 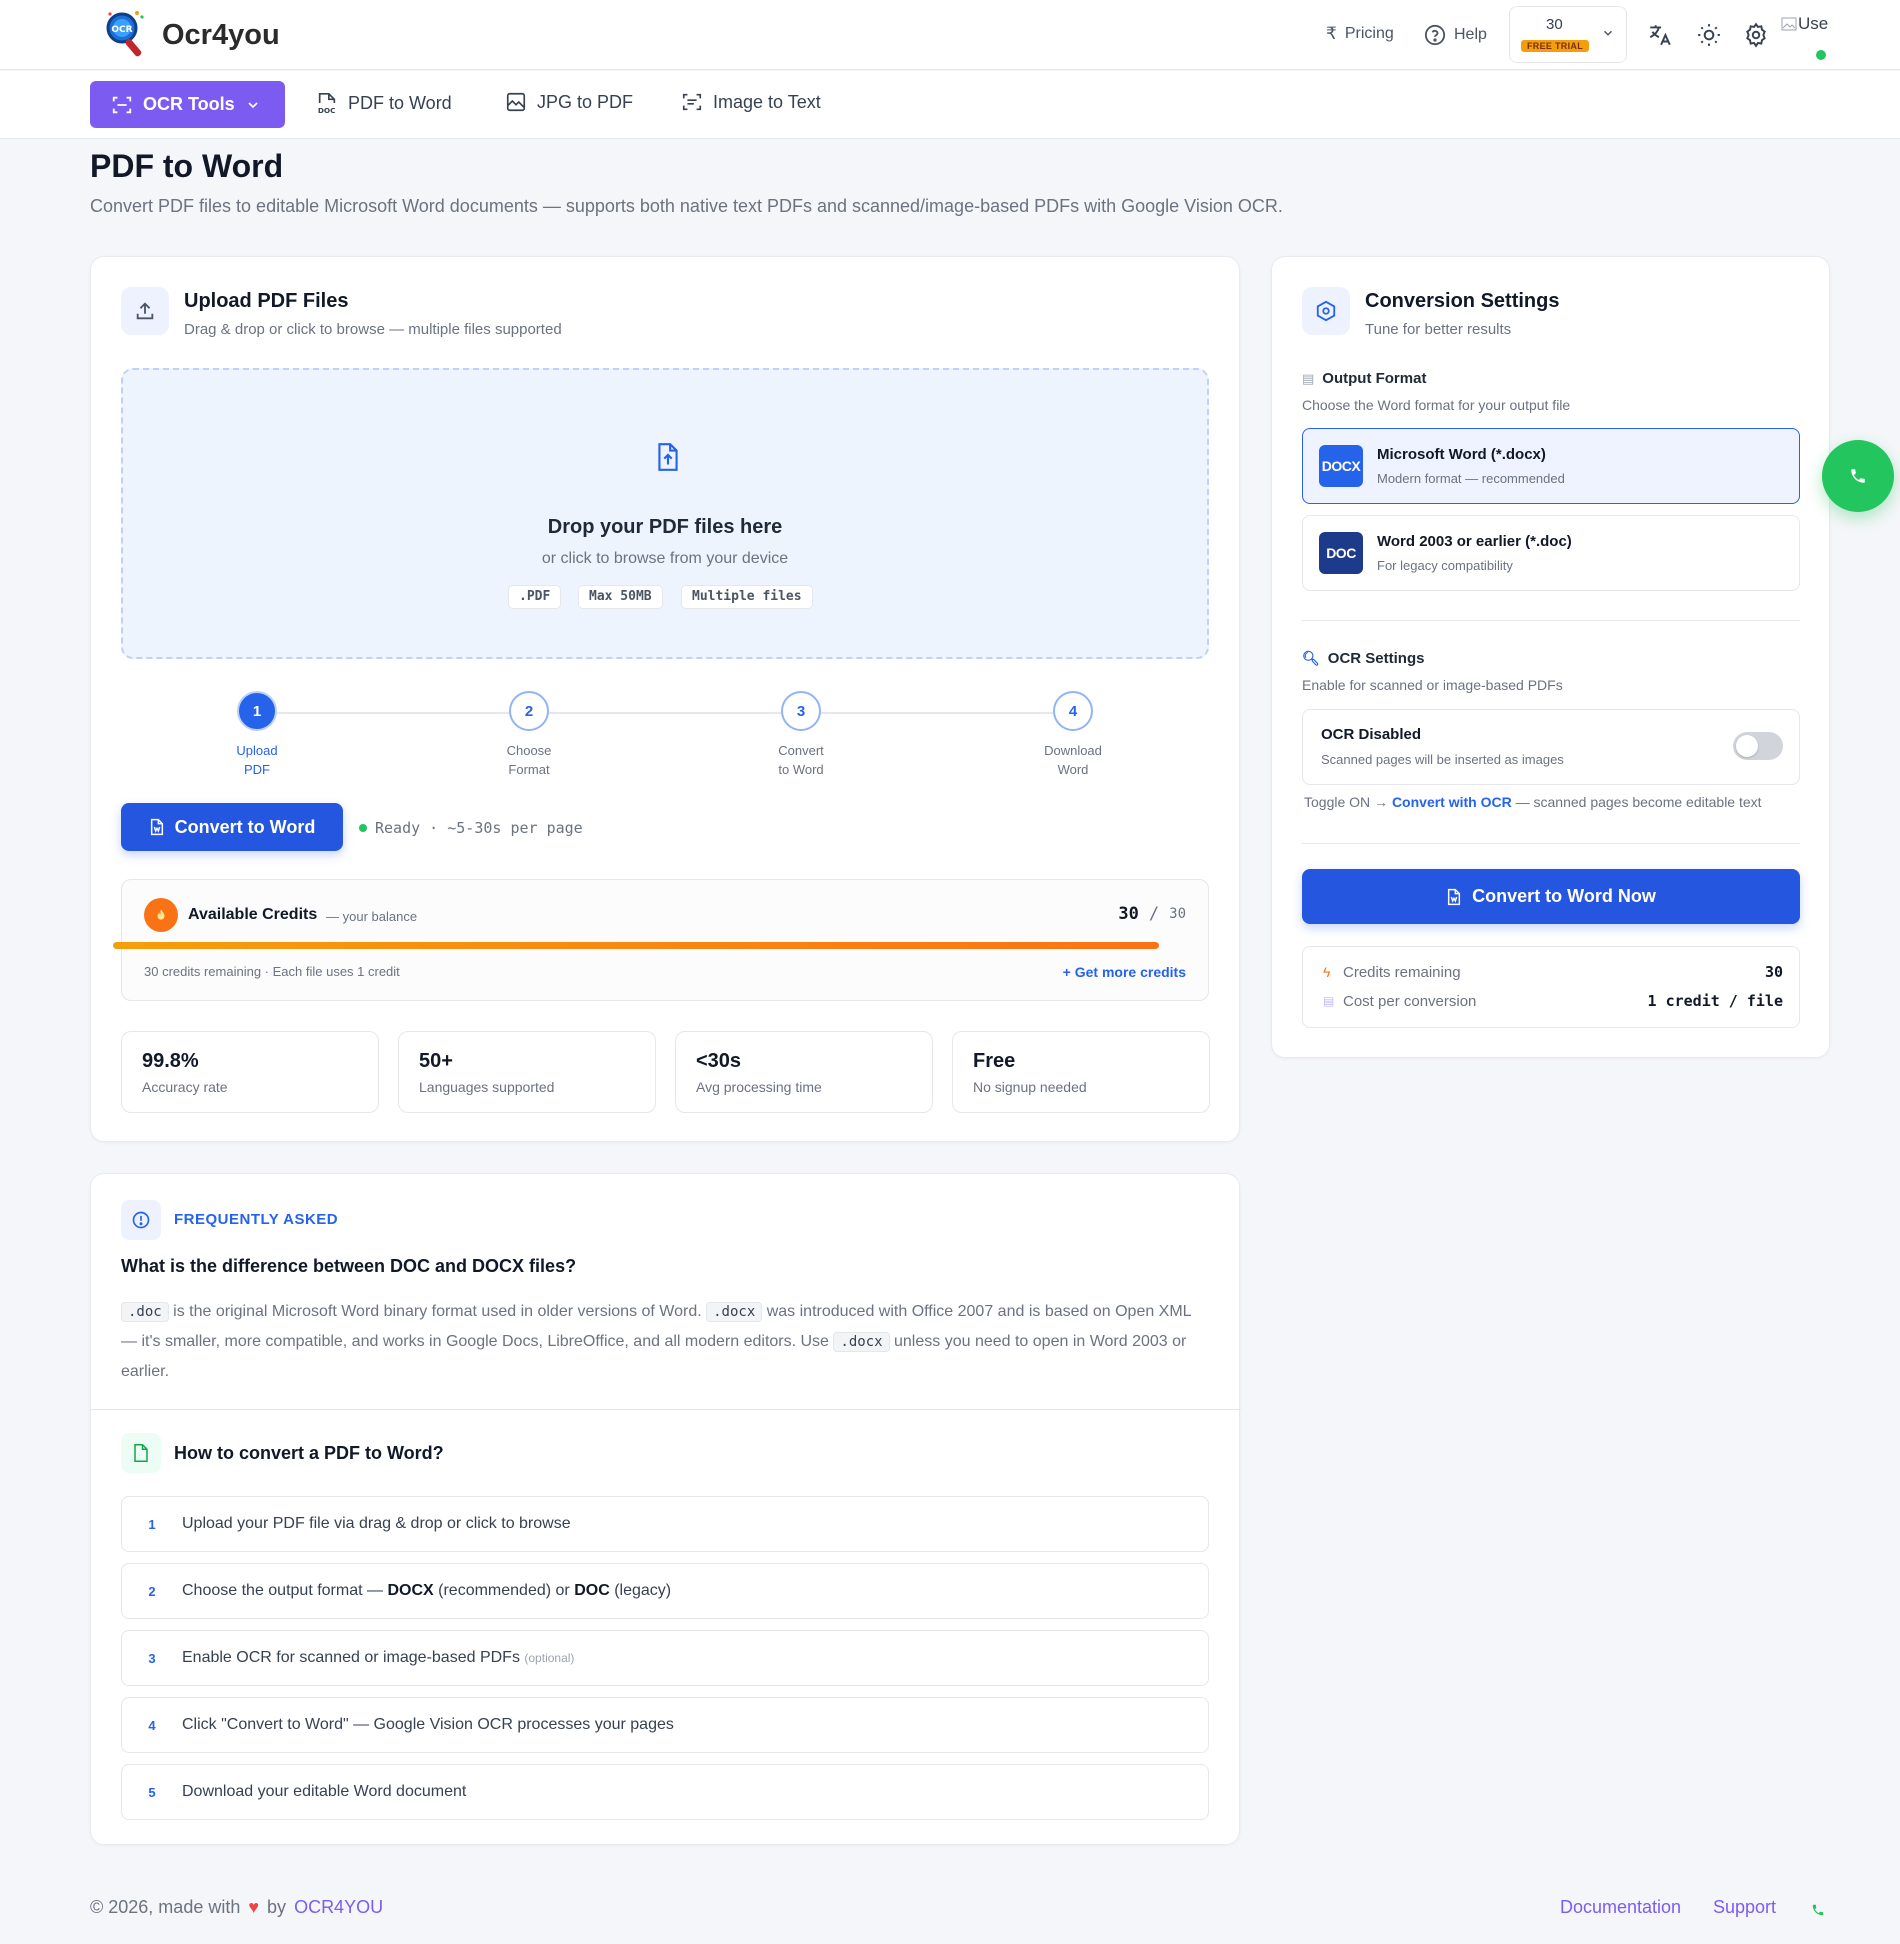 What do you see at coordinates (665, 558) in the screenshot?
I see `drop-subtitle: or click to browse from your device` at bounding box center [665, 558].